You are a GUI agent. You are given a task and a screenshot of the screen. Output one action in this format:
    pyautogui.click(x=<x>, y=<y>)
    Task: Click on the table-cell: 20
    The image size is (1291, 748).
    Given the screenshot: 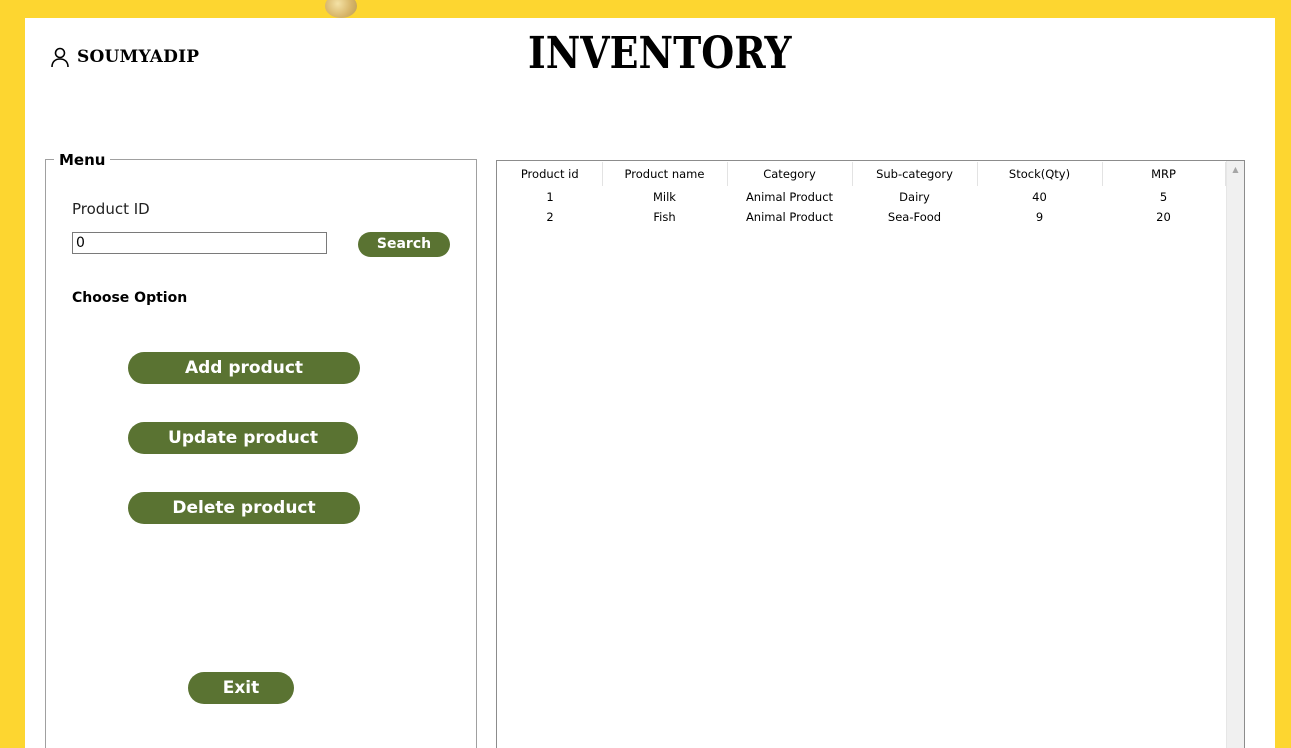 What is the action you would take?
    pyautogui.click(x=1163, y=217)
    